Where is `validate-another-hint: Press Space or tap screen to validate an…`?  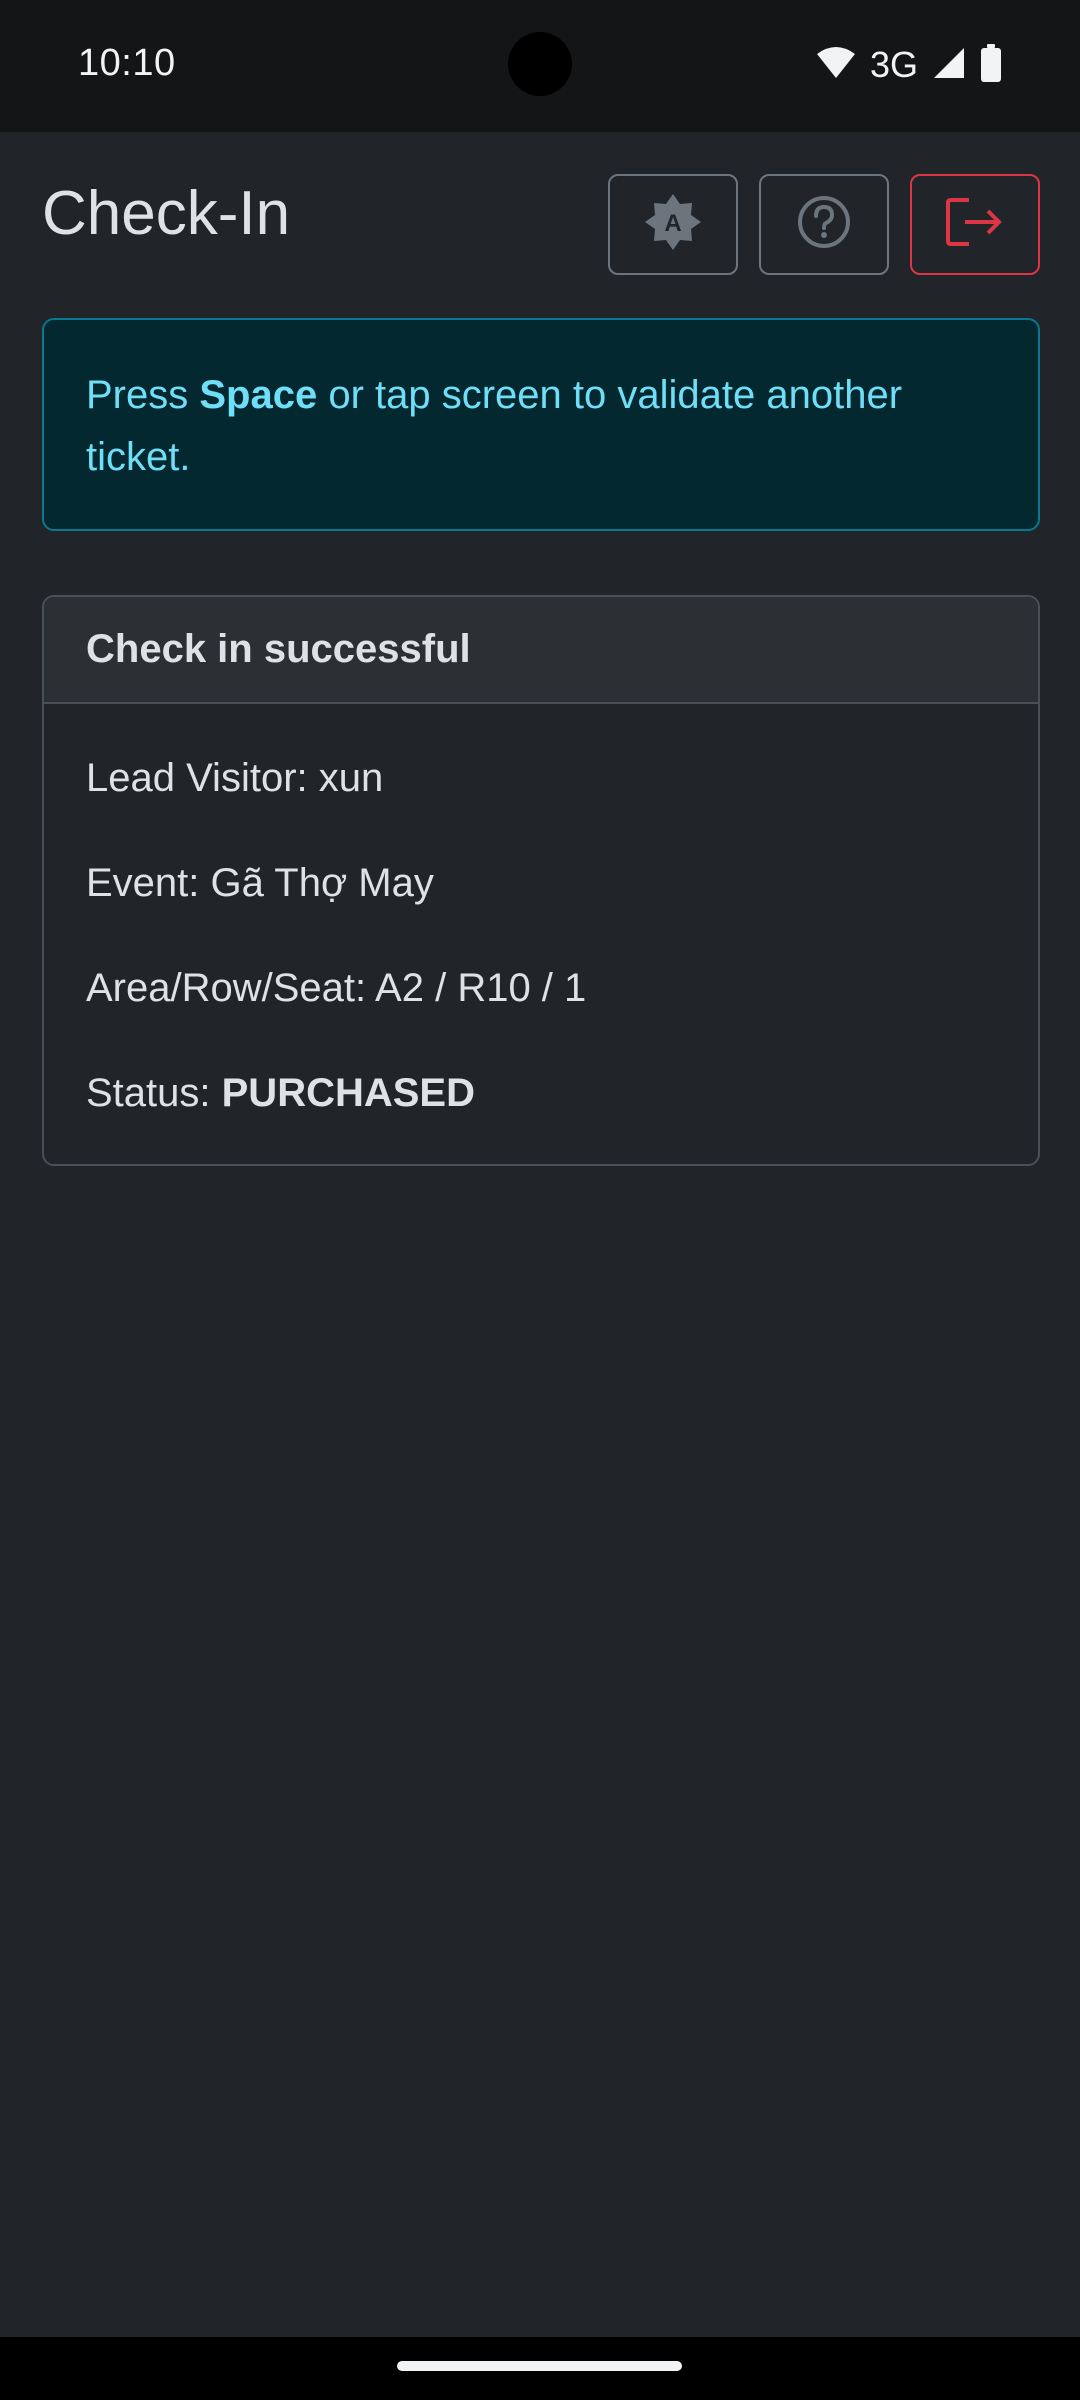
validate-another-hint: Press Space or tap screen to validate an… is located at coordinates (541, 424).